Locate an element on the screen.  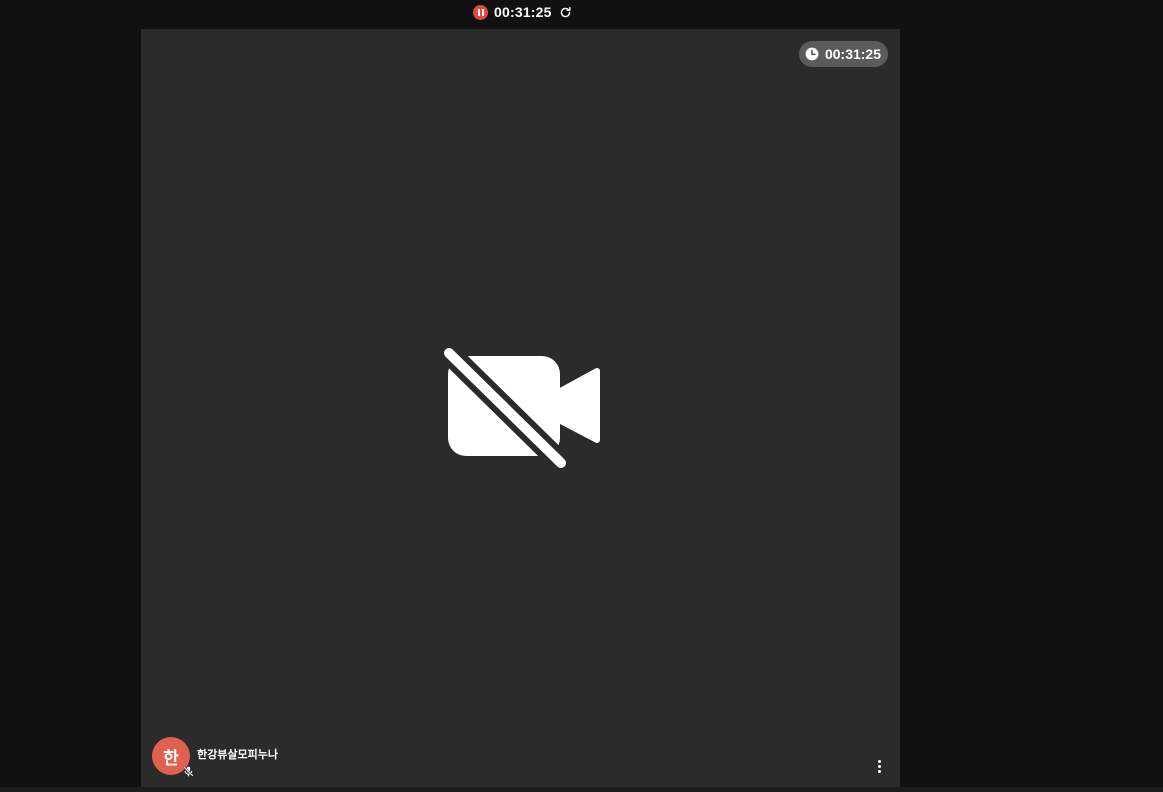
more-vertical-icon is located at coordinates (879, 766).